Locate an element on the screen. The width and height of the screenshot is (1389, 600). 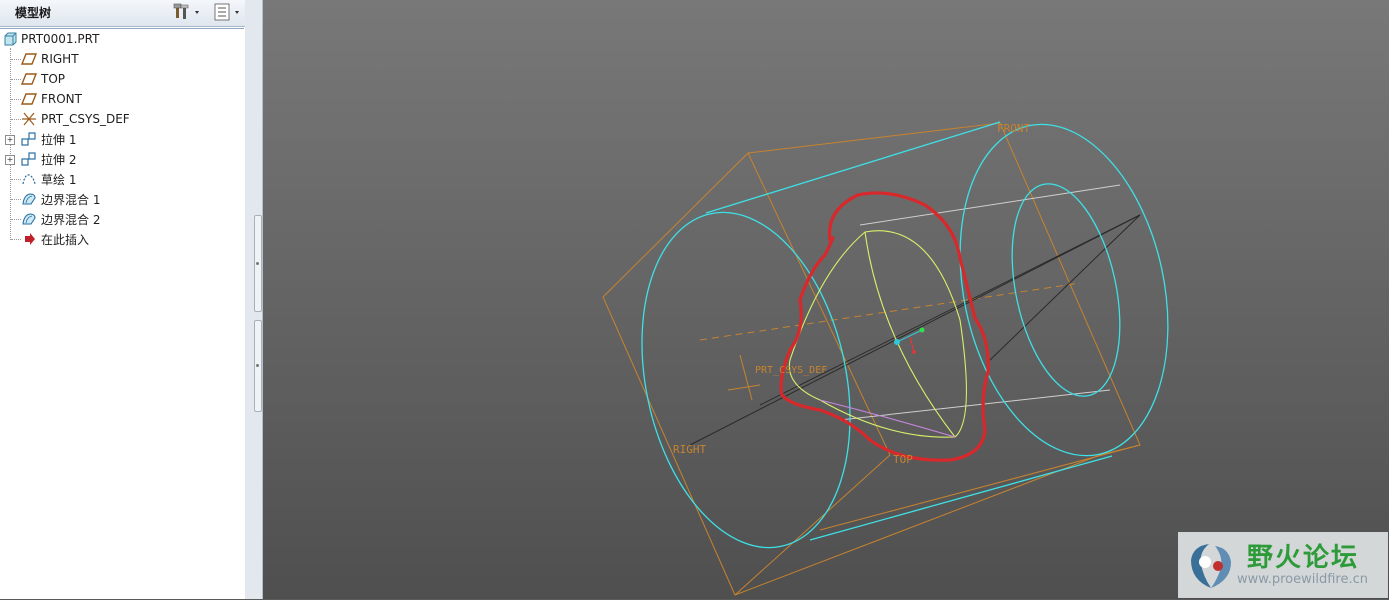
part-icon is located at coordinates (10, 39).